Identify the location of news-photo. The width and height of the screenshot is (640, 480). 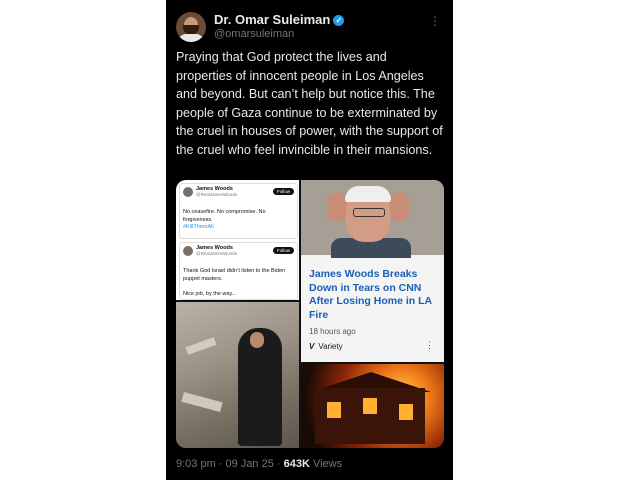
(372, 219).